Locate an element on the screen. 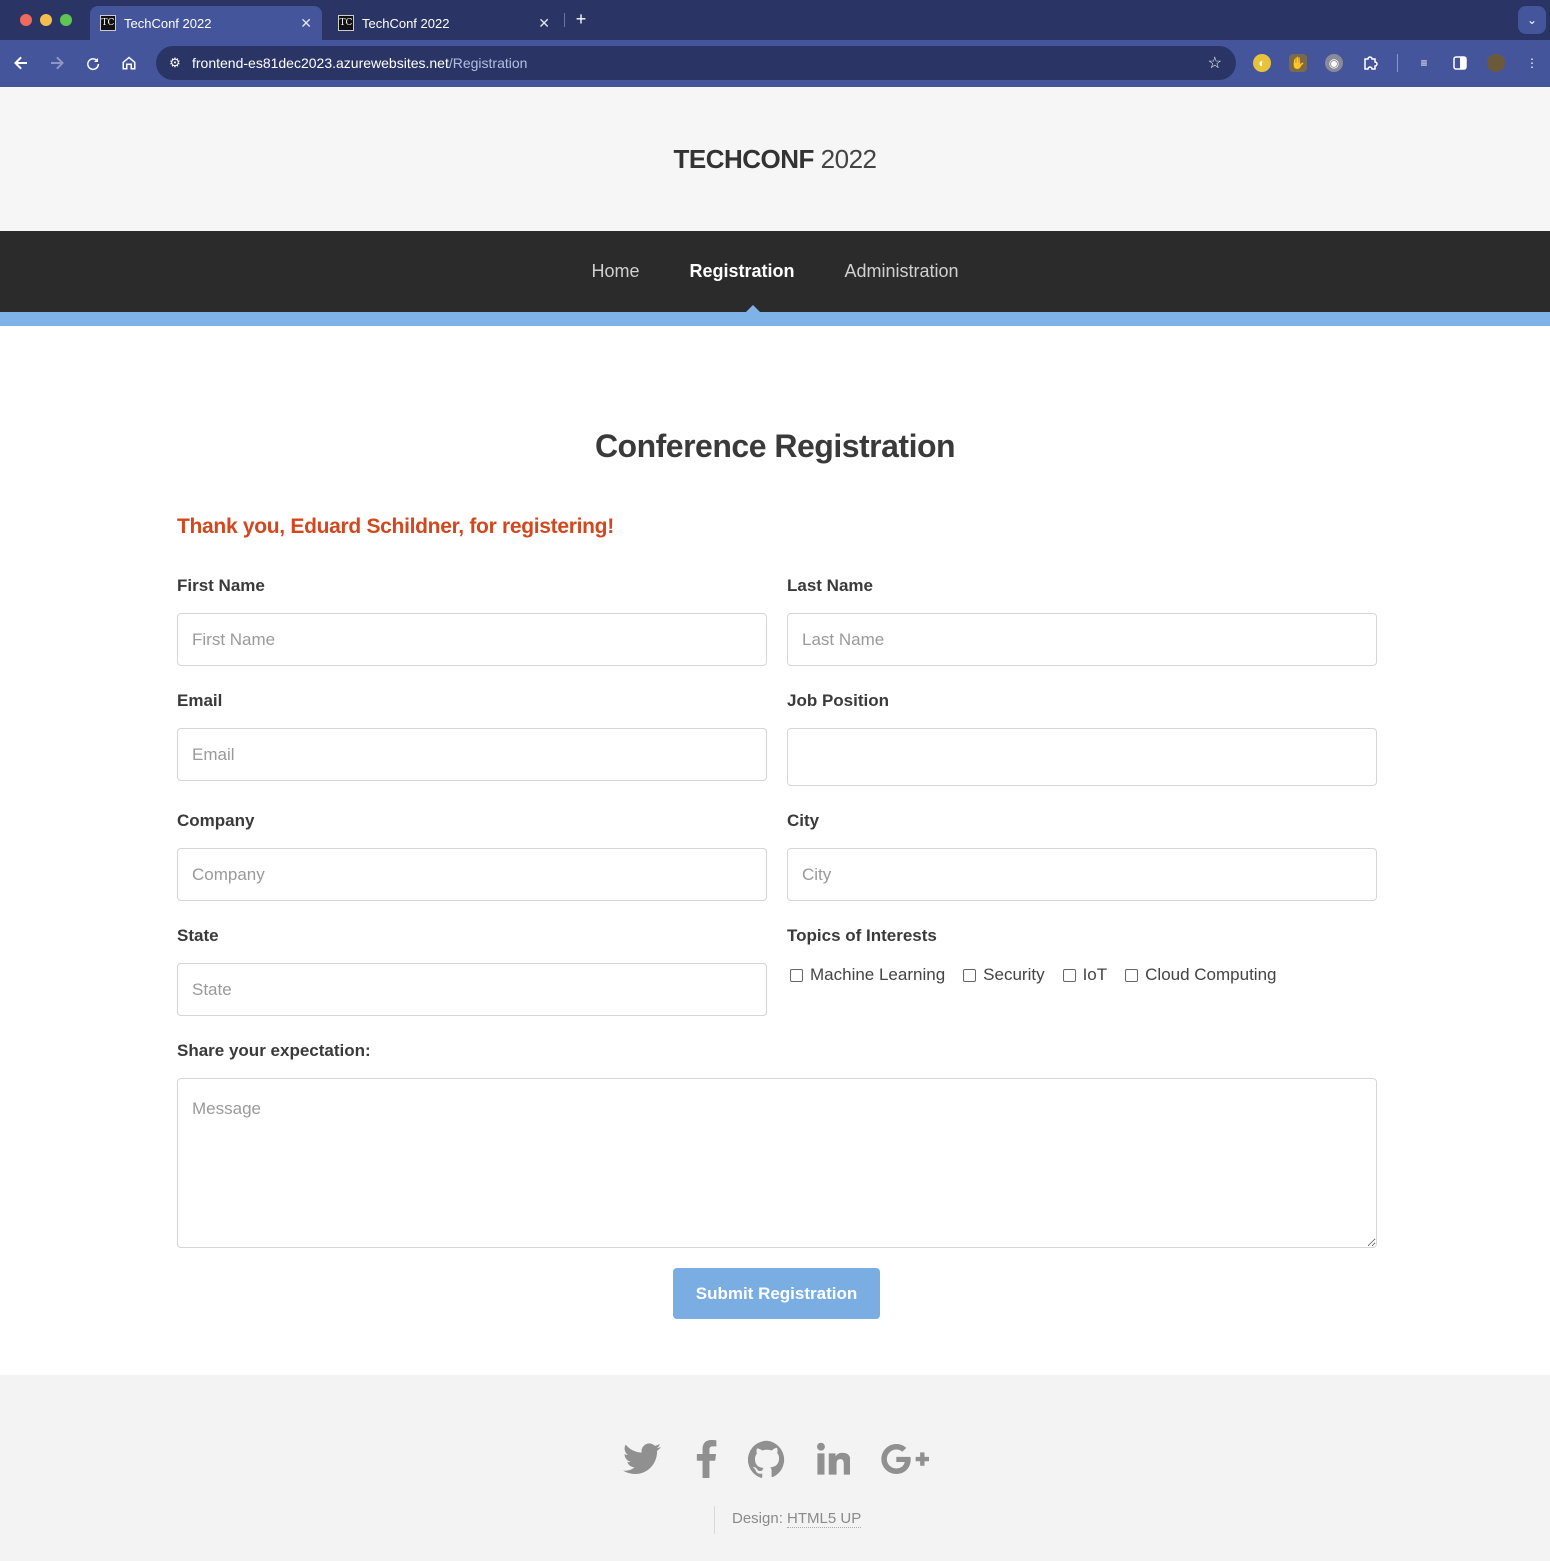 This screenshot has height=1561, width=1550. social-links is located at coordinates (780, 1459).